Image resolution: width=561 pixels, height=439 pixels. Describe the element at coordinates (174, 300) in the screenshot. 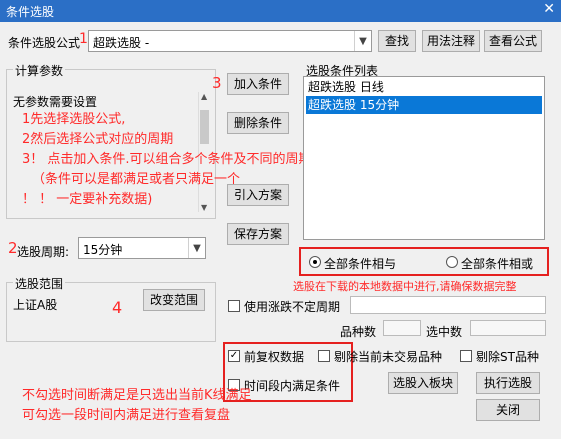

I see `change-range-button: 改变范围` at that location.